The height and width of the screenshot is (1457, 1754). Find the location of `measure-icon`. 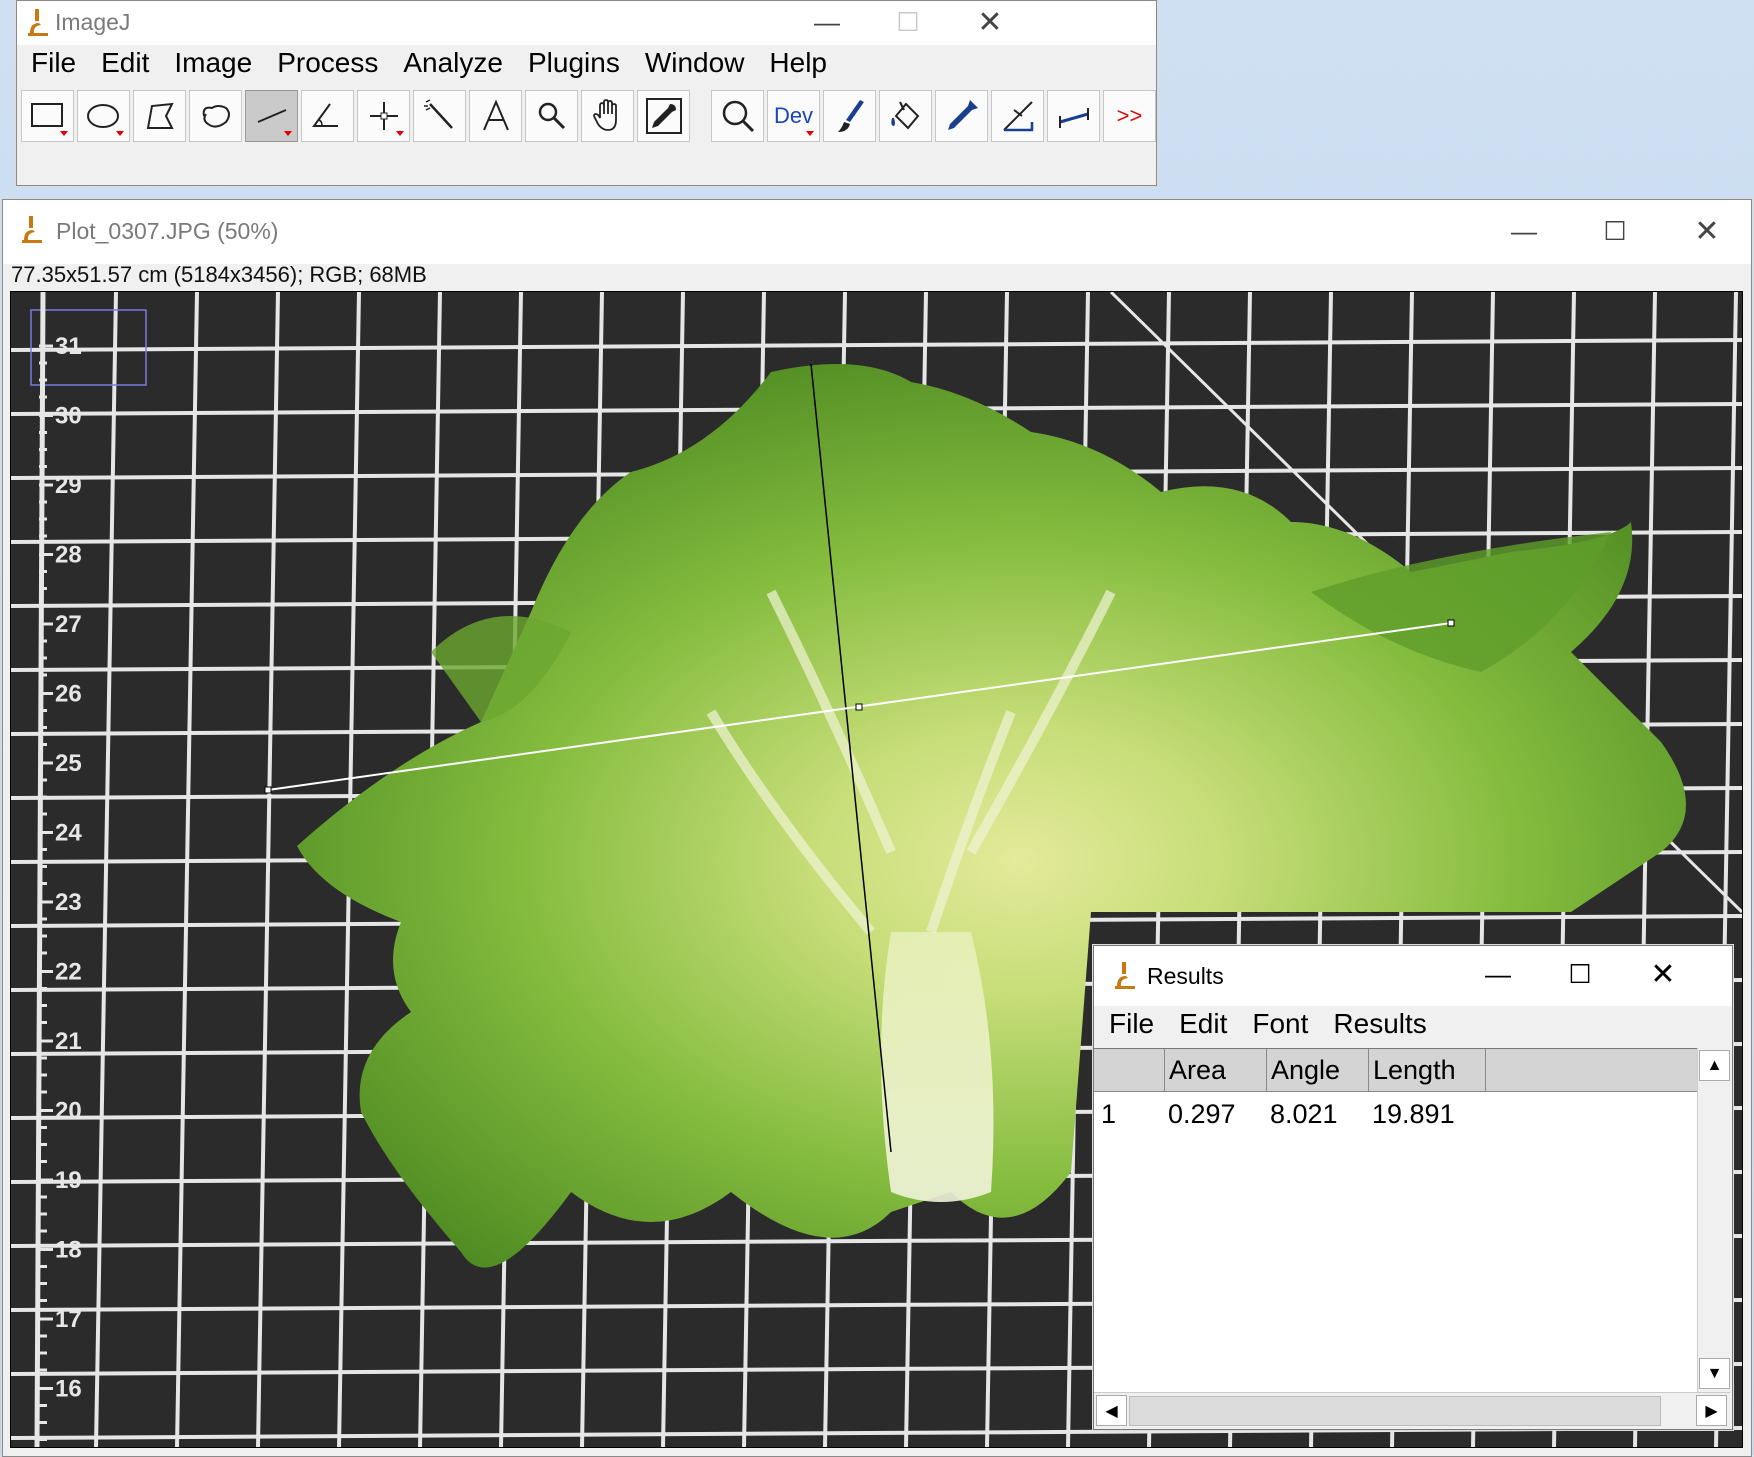

measure-icon is located at coordinates (1073, 118).